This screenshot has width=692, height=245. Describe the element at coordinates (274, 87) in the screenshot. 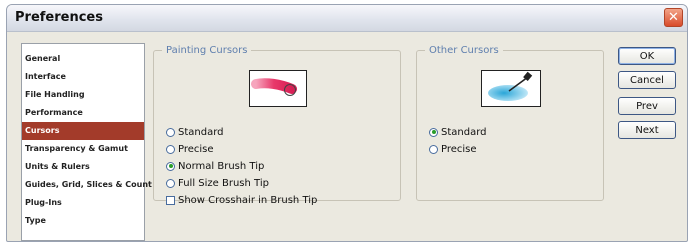

I see `brush-stroke-icon` at that location.